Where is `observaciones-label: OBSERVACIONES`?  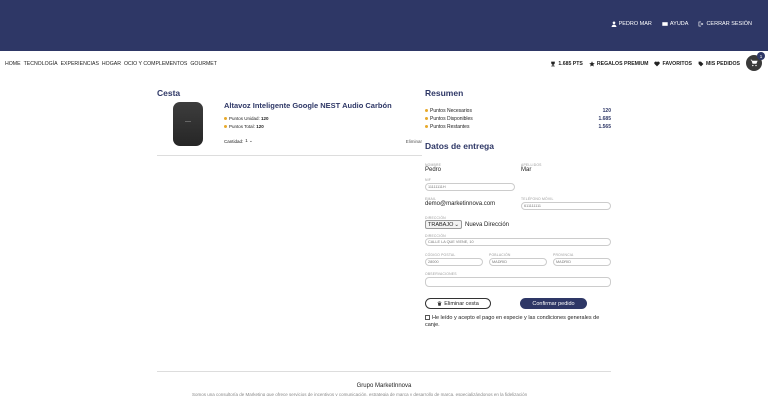
observaciones-label: OBSERVACIONES is located at coordinates (441, 274).